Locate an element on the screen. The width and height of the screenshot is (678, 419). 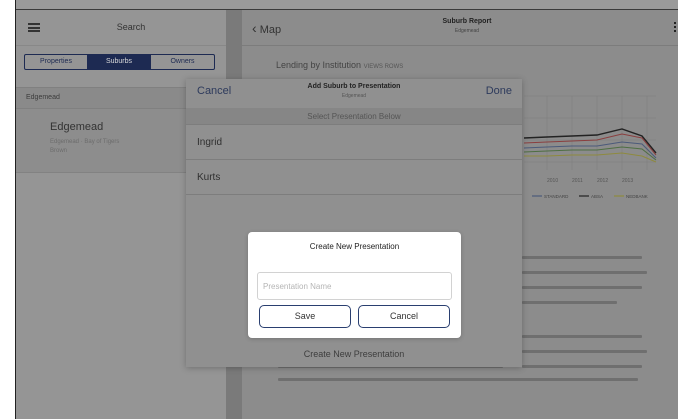
chart-x-tick: 2011 is located at coordinates (577, 181).